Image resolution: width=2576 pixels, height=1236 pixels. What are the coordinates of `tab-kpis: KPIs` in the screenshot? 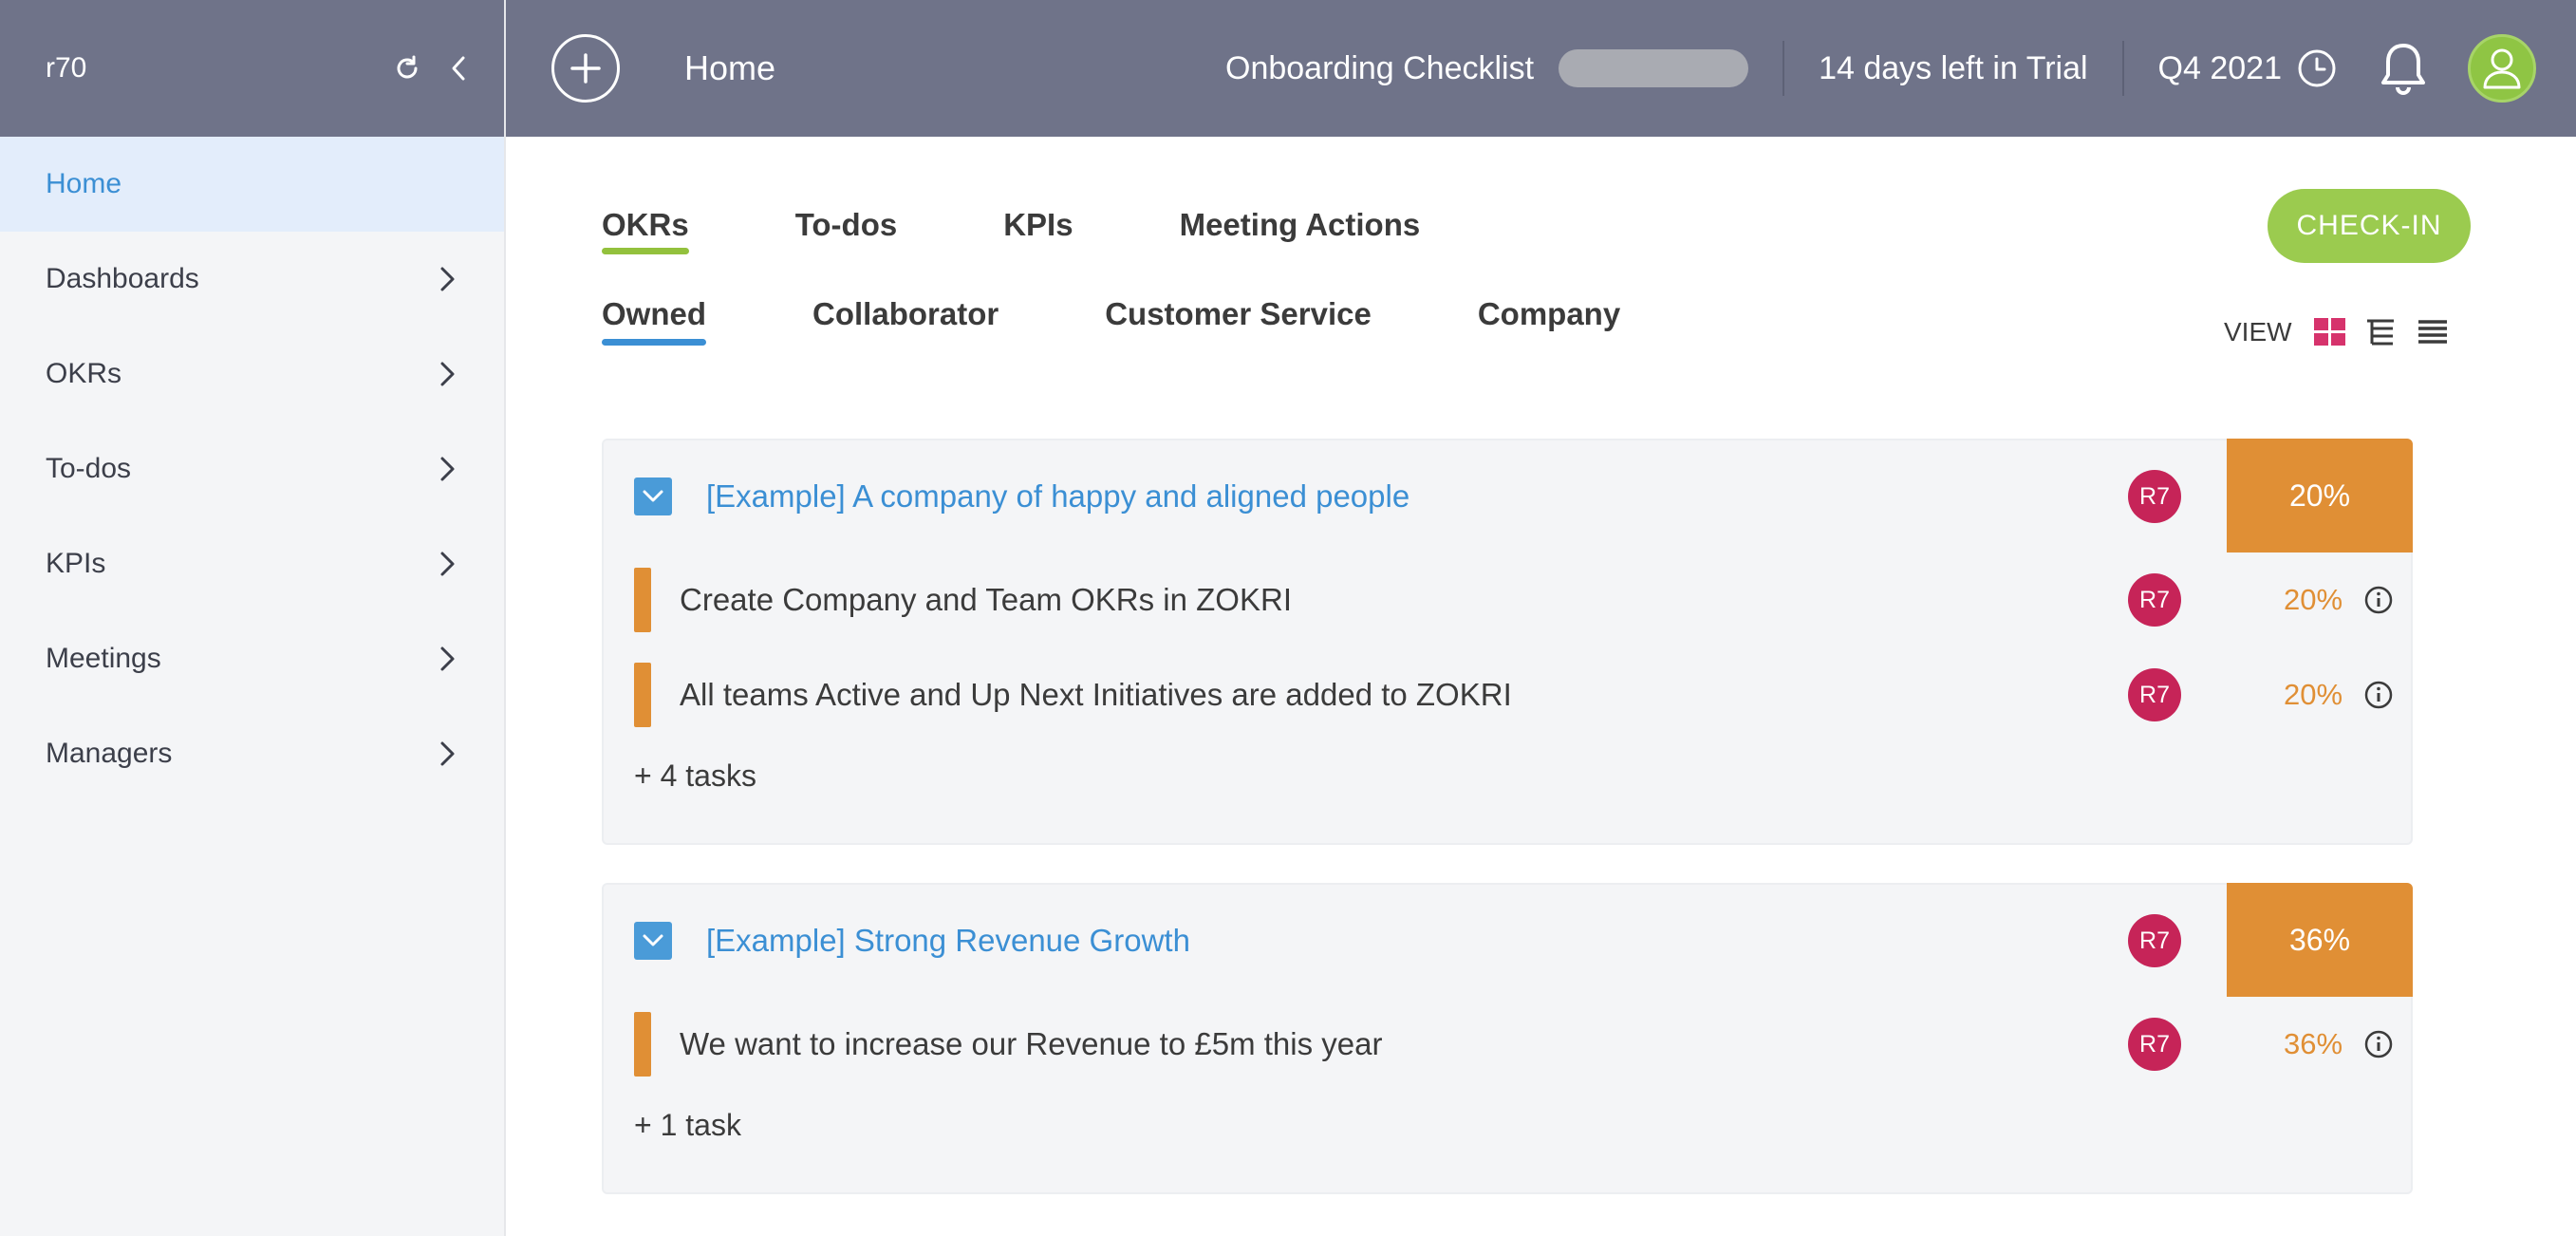 It's located at (1038, 230).